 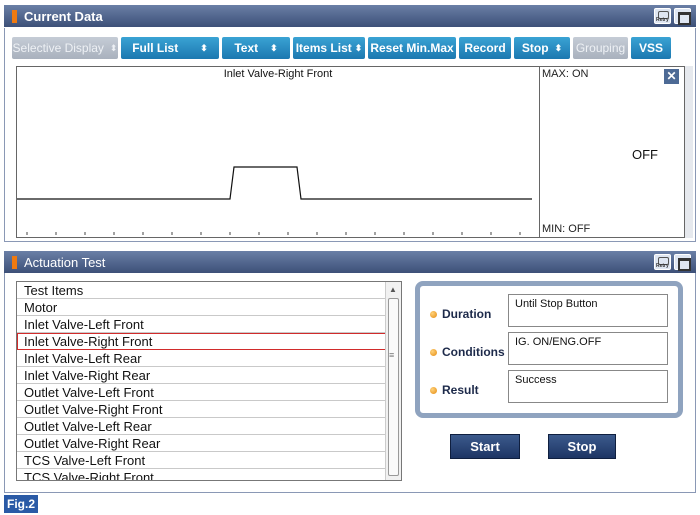 What do you see at coordinates (350, 262) in the screenshot?
I see `actuation-test-header: Actuation Test Retry` at bounding box center [350, 262].